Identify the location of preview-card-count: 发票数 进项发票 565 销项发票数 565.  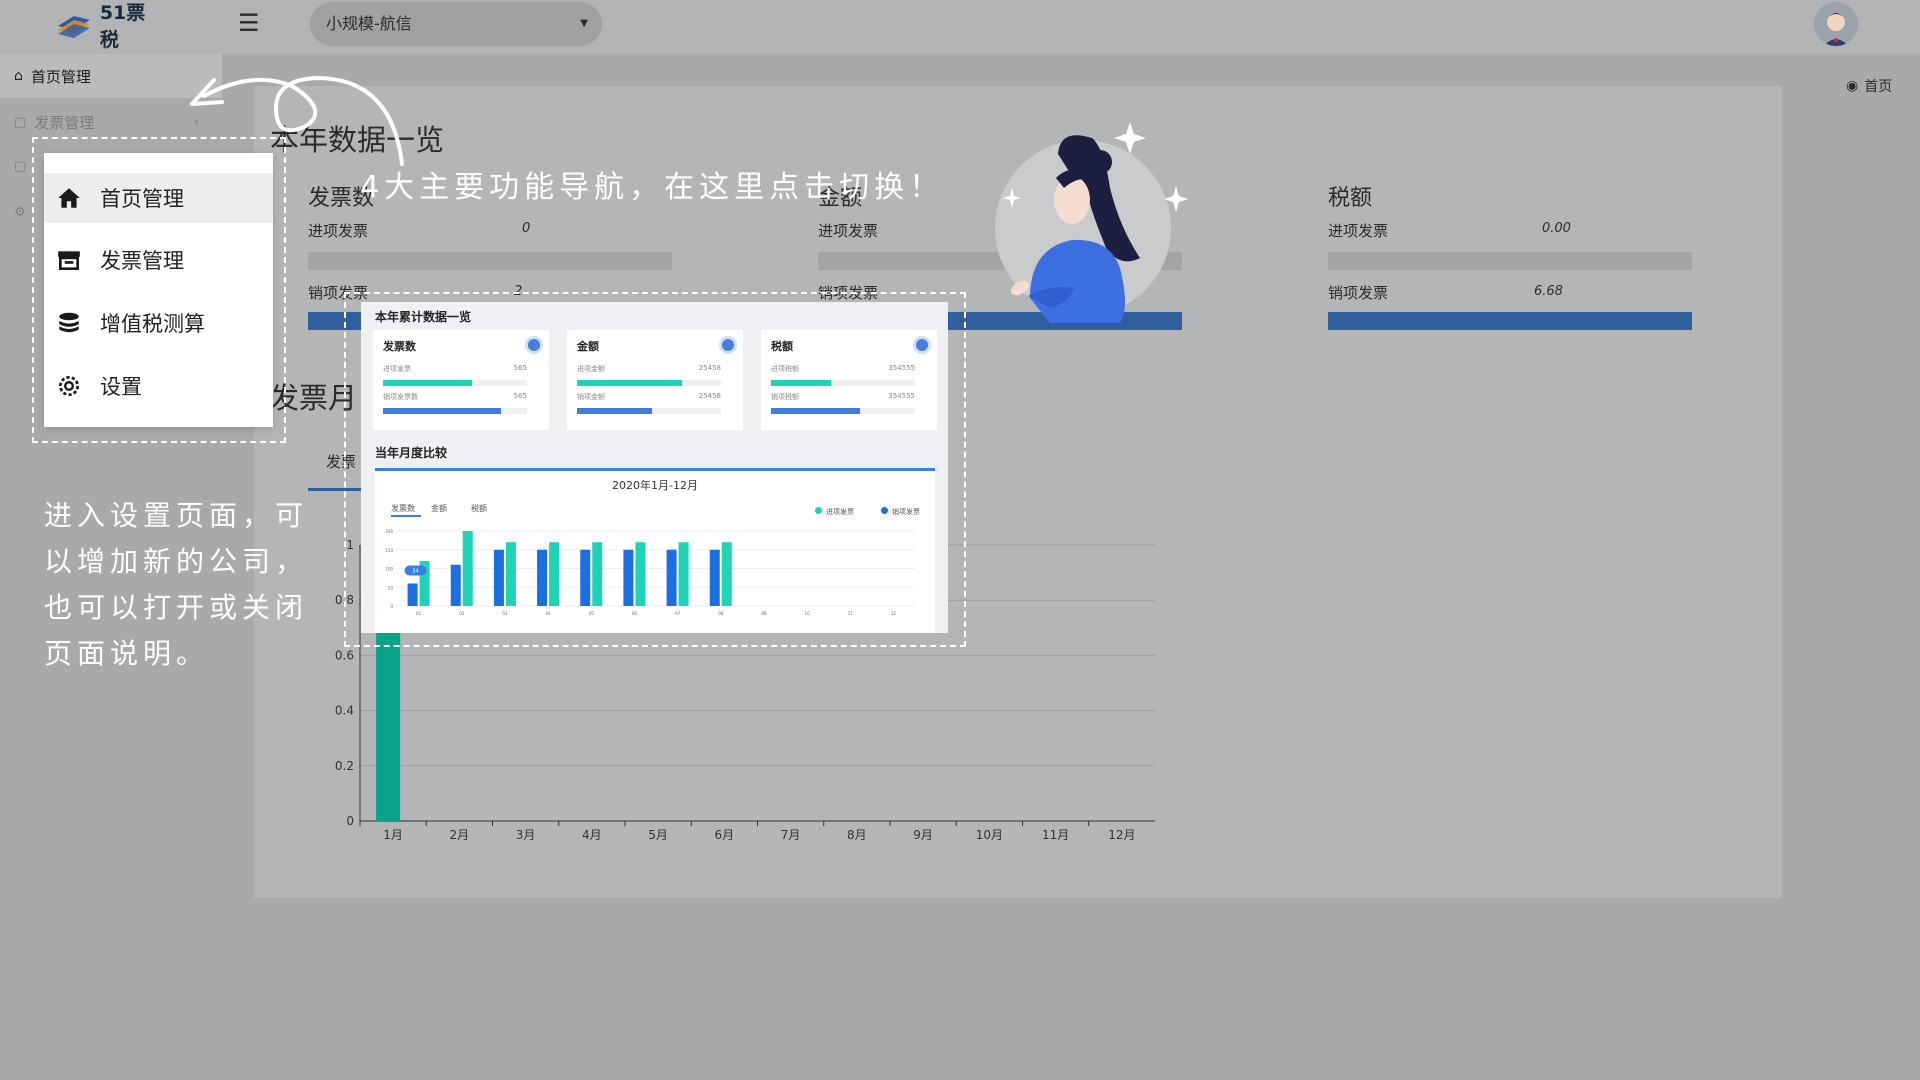
(461, 380).